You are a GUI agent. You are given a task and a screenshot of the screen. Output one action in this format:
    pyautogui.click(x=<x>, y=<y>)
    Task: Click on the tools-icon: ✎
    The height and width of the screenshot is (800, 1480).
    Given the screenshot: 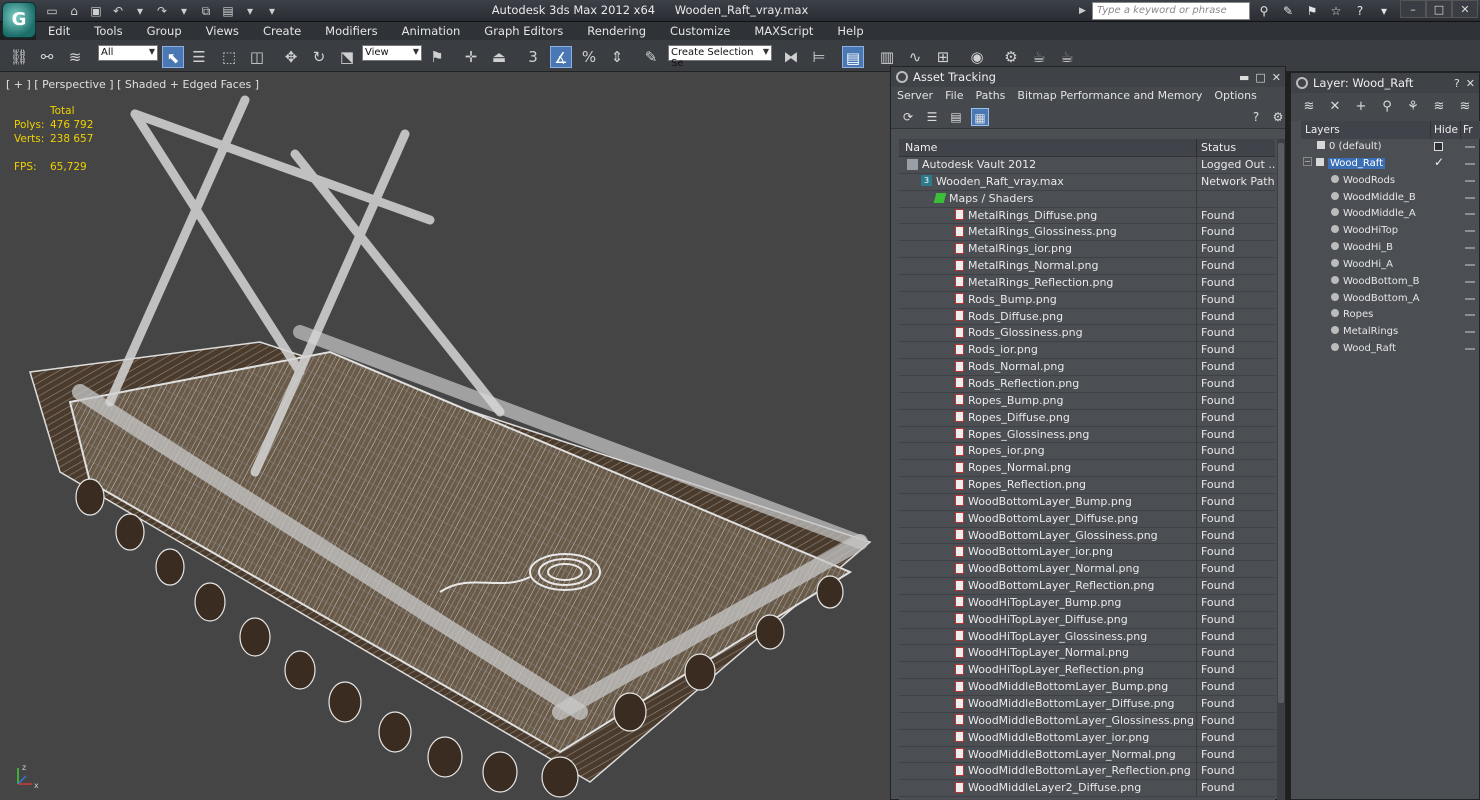 What is the action you would take?
    pyautogui.click(x=1288, y=11)
    